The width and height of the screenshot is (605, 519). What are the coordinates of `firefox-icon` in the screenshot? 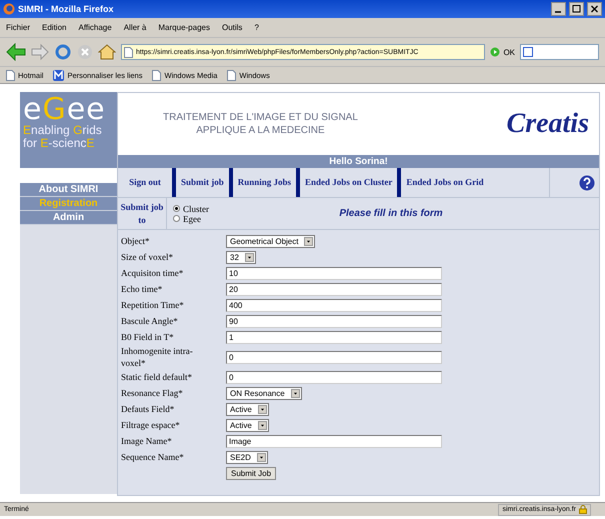 It's located at (9, 9).